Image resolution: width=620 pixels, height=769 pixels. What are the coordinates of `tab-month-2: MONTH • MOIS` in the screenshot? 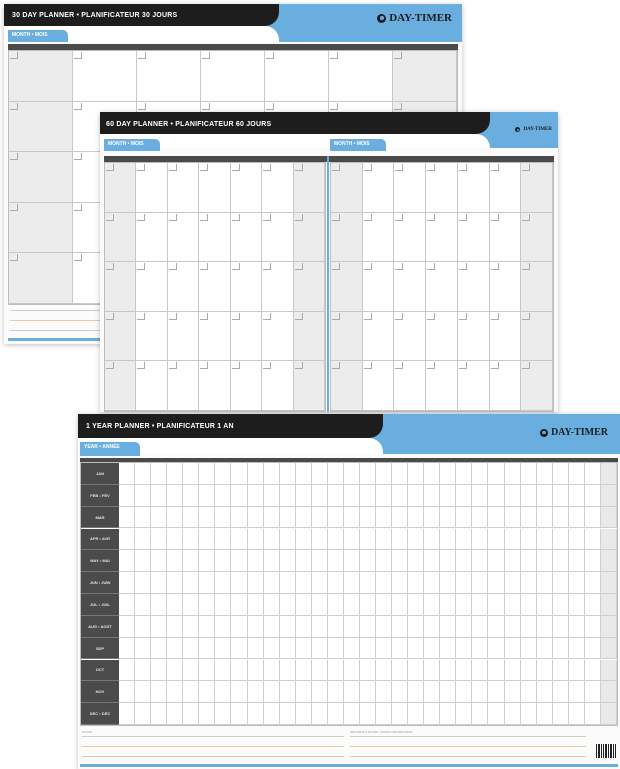 It's located at (358, 145).